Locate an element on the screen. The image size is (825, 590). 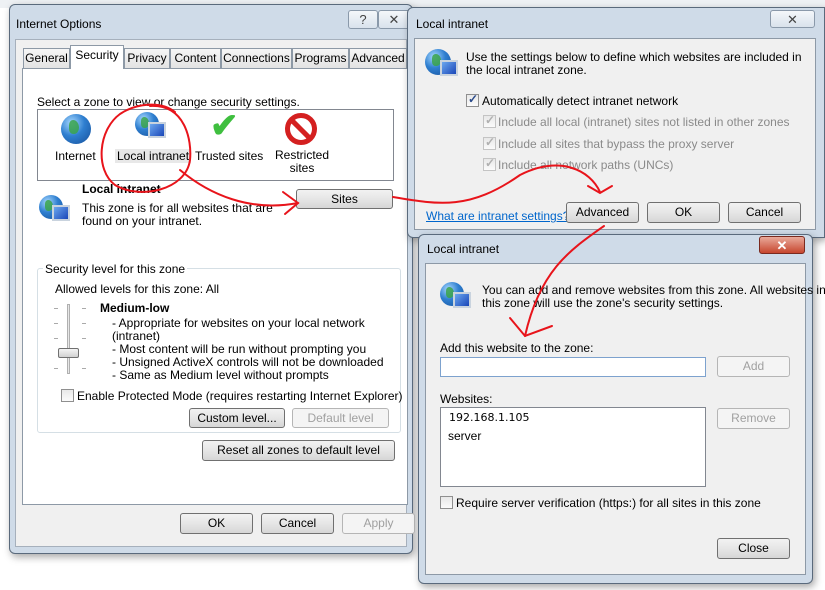
apply-button: Apply is located at coordinates (378, 523).